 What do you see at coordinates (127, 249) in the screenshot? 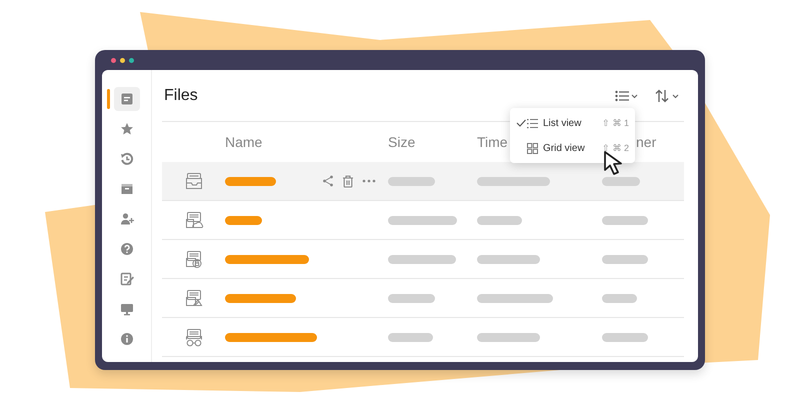
I see `help-icon` at bounding box center [127, 249].